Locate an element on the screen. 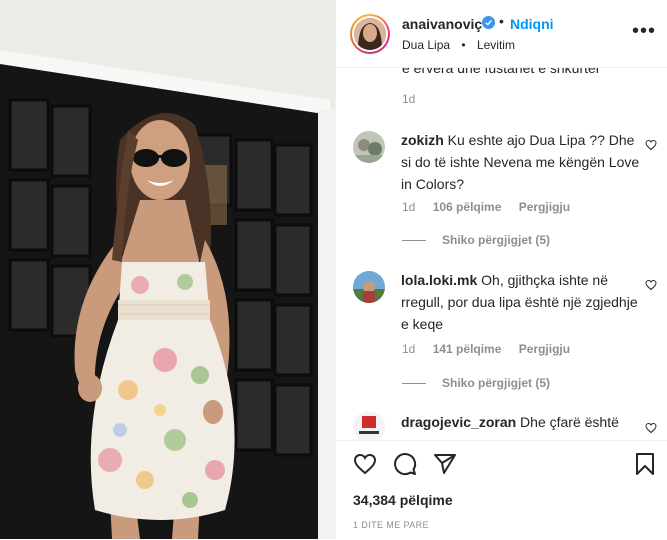  comment-username: zokizh is located at coordinates (422, 140).